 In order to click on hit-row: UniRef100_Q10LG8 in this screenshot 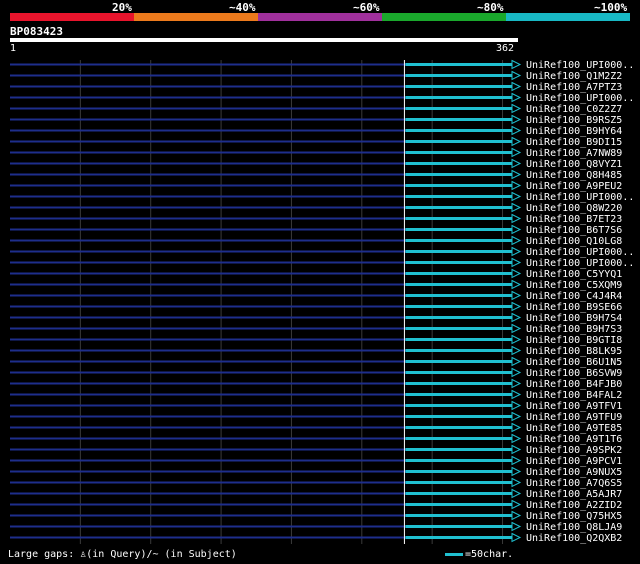, I will do `click(316, 241)`.